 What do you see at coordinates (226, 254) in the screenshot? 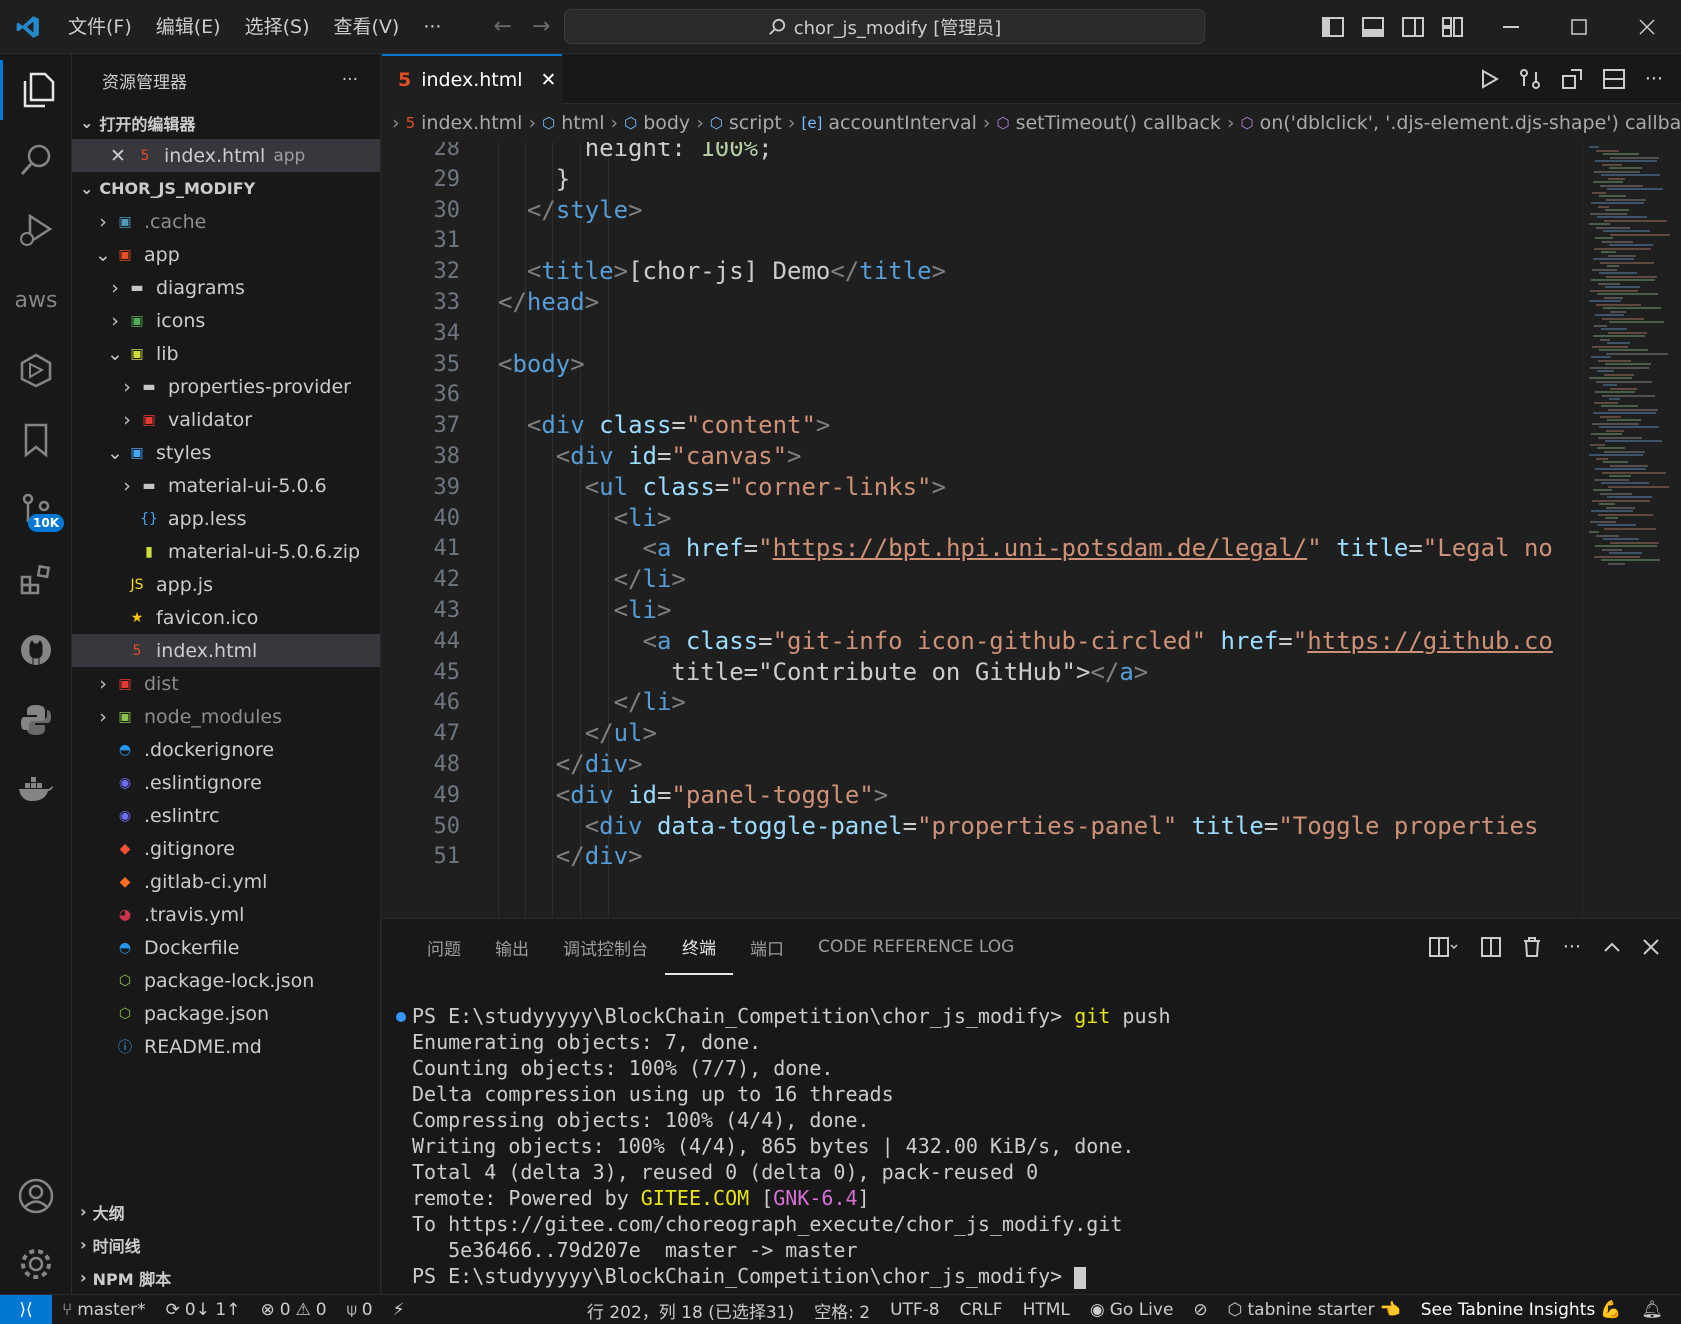
I see `tree-item: ⌄ ▣ app` at bounding box center [226, 254].